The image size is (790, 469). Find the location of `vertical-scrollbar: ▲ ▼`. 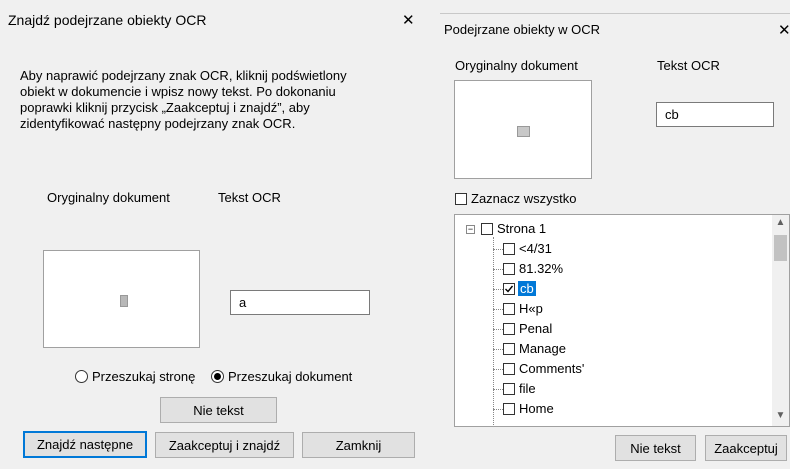

vertical-scrollbar: ▲ ▼ is located at coordinates (780, 320).